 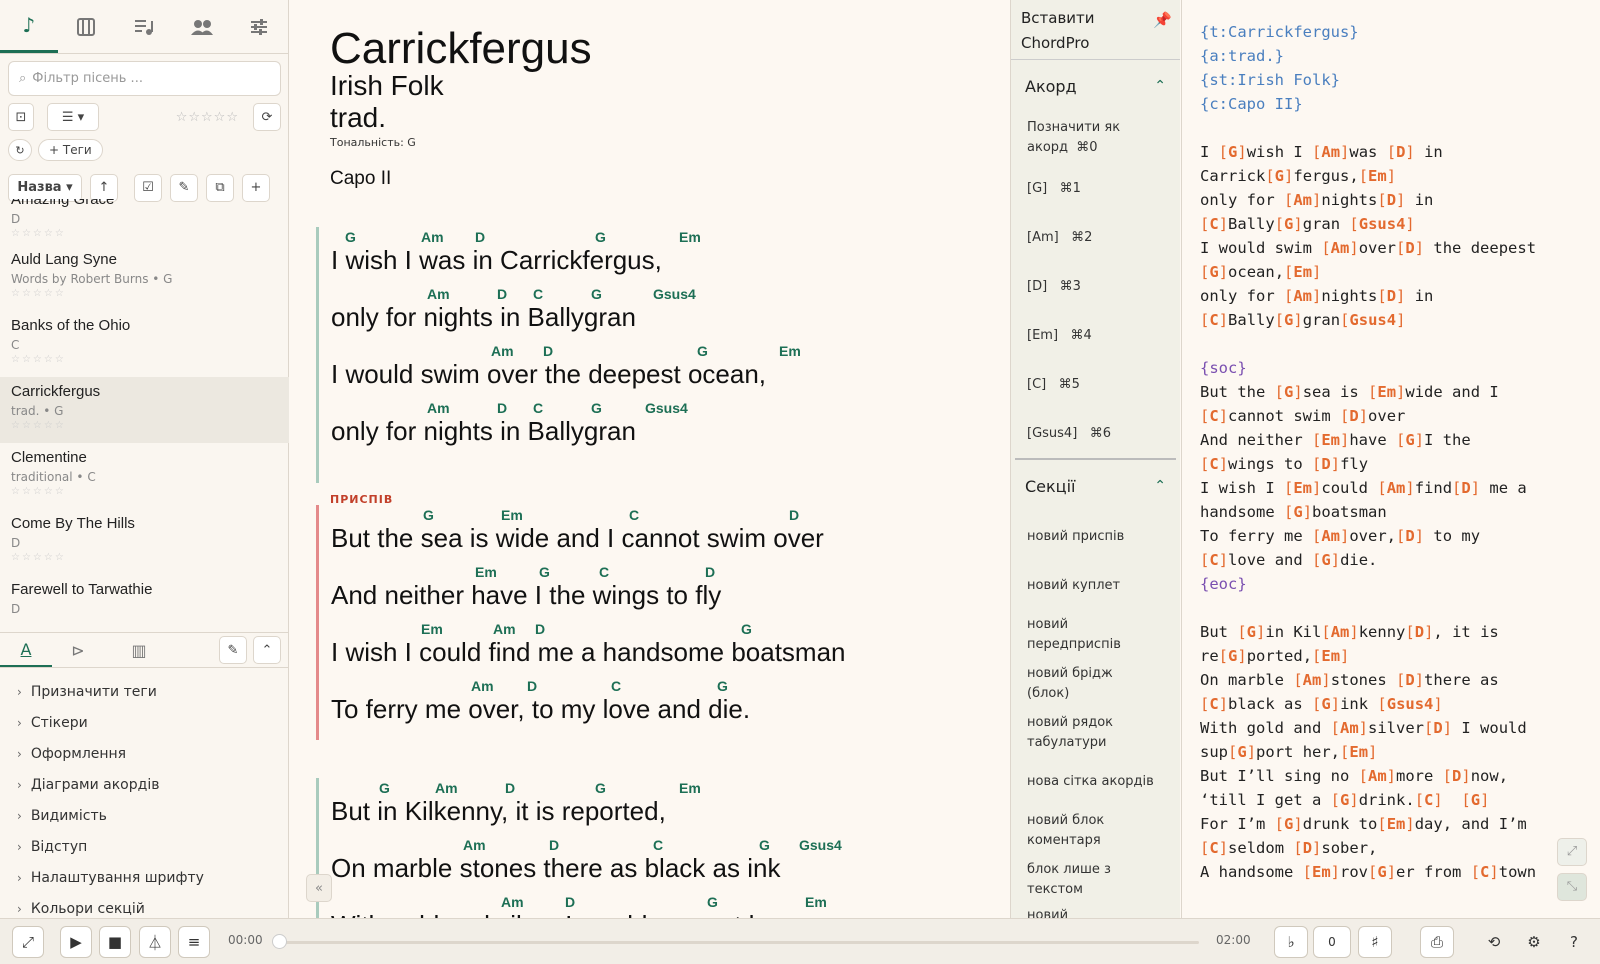 What do you see at coordinates (144, 722) in the screenshot?
I see `option-stickers: › Стікери` at bounding box center [144, 722].